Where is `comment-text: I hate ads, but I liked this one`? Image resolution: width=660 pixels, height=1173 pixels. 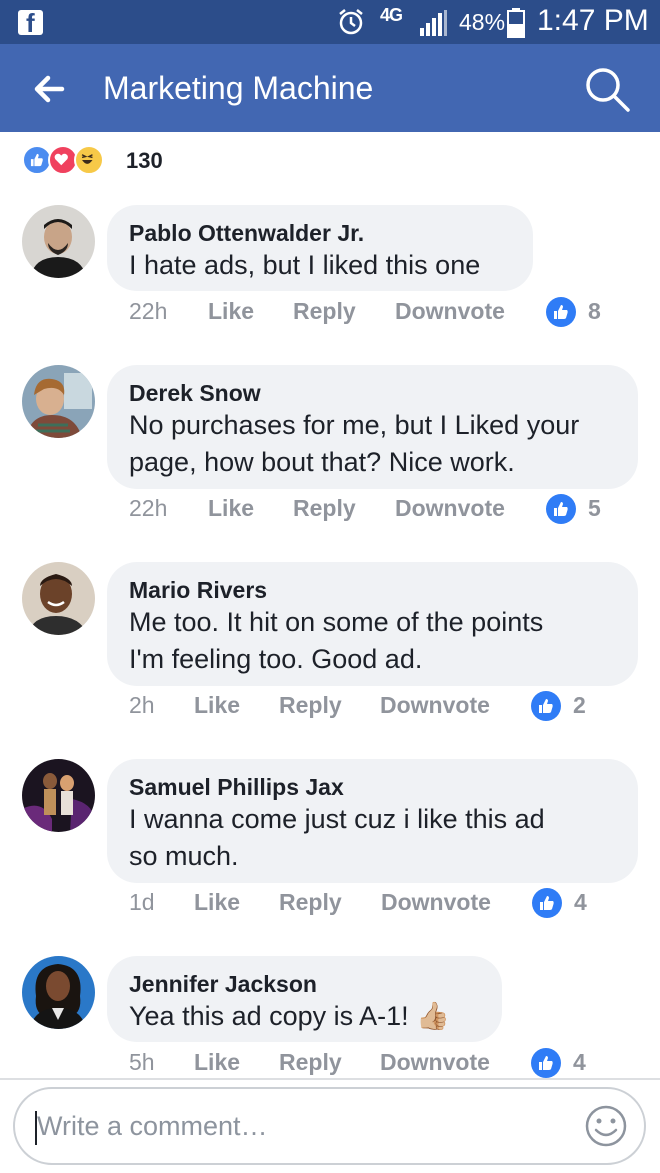 comment-text: I hate ads, but I liked this one is located at coordinates (305, 265).